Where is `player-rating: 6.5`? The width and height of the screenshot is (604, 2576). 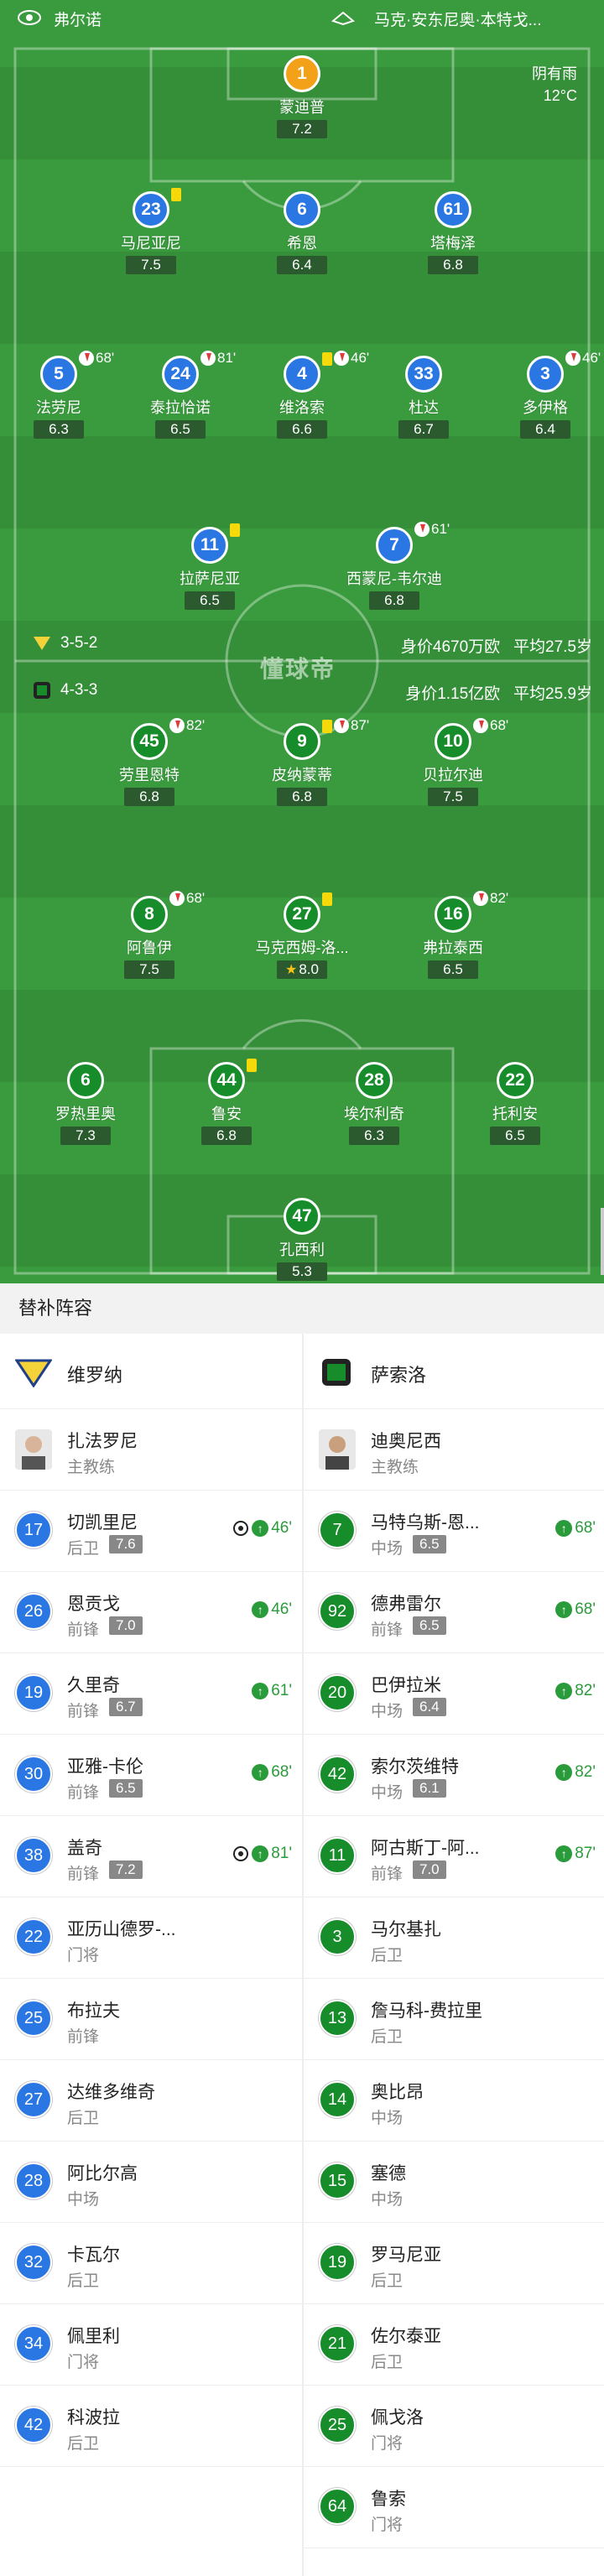 player-rating: 6.5 is located at coordinates (210, 600).